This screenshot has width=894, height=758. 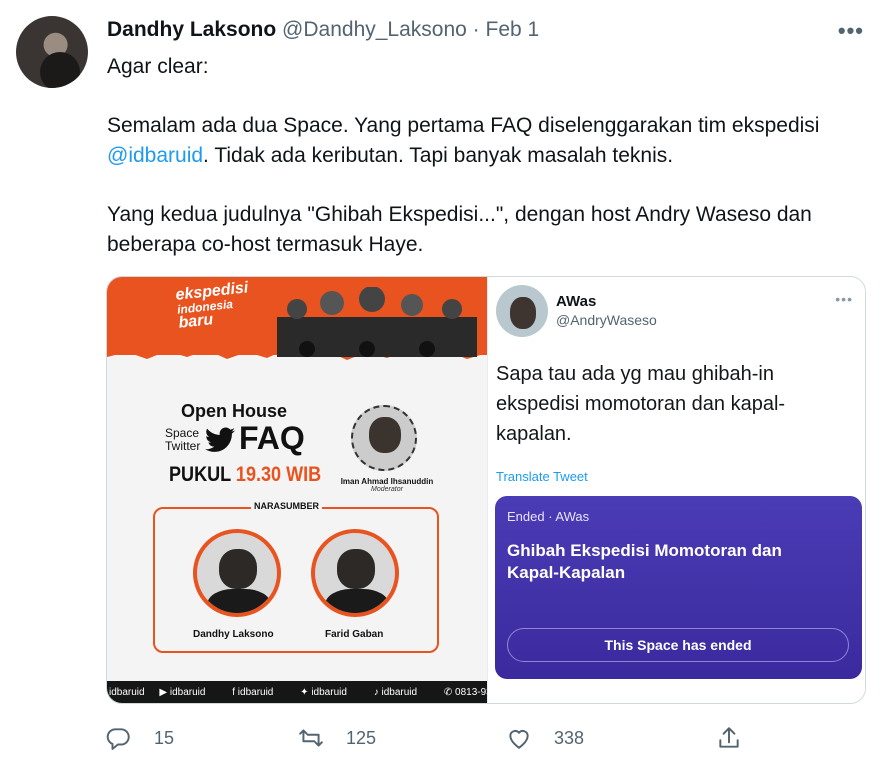 What do you see at coordinates (183, 446) in the screenshot?
I see `twitter-label: Twitter` at bounding box center [183, 446].